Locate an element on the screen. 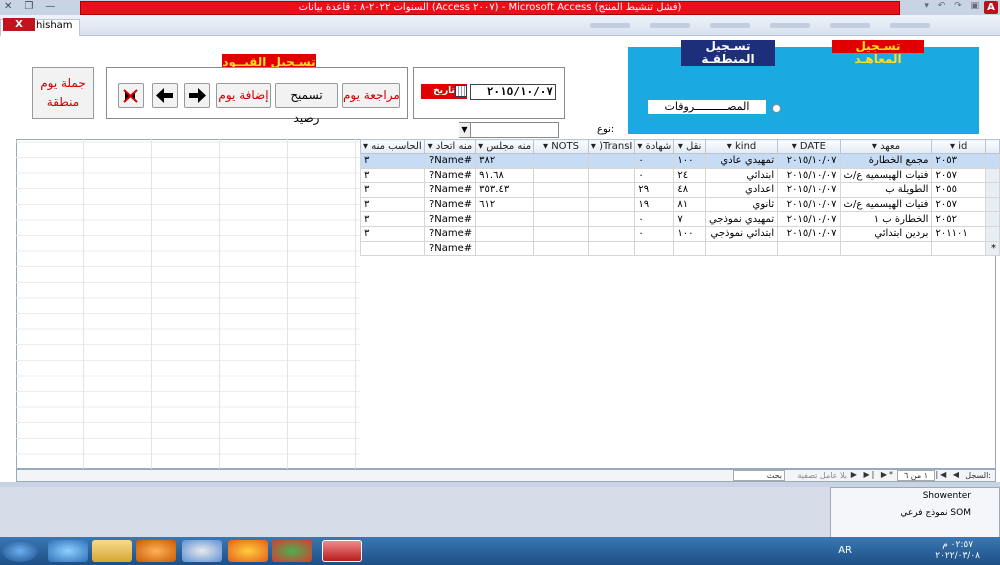  table-cell: ٢٤ is located at coordinates (689, 175).